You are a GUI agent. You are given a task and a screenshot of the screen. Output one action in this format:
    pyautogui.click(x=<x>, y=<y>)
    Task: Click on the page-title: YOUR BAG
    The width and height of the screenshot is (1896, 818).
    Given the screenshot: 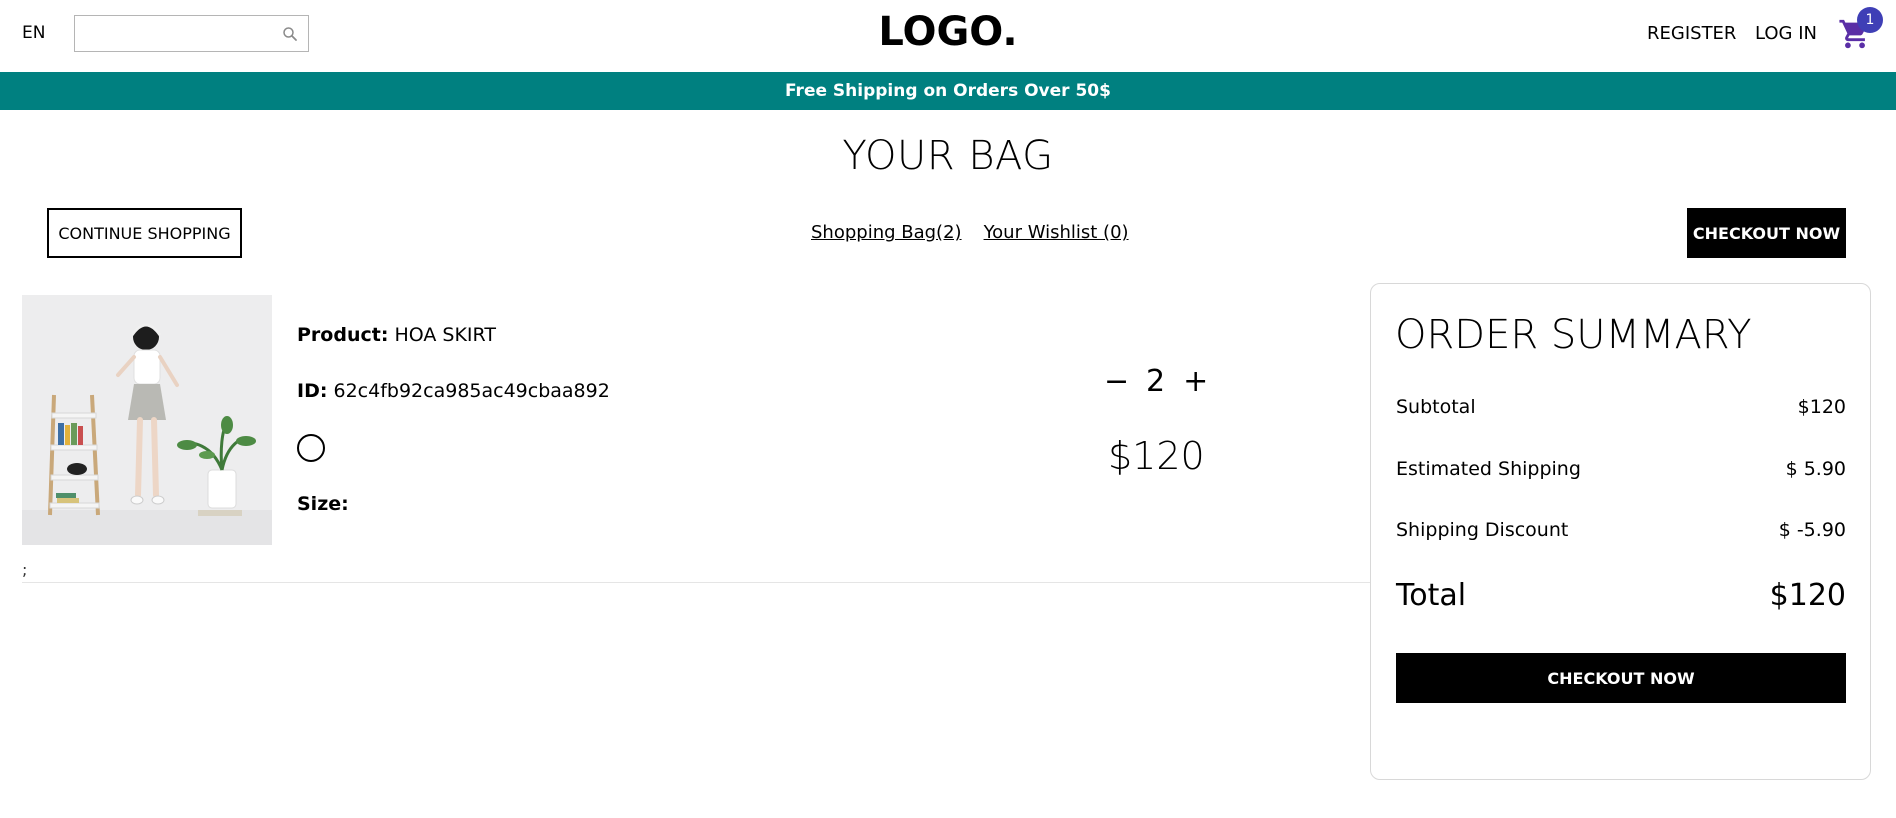 What is the action you would take?
    pyautogui.click(x=948, y=156)
    